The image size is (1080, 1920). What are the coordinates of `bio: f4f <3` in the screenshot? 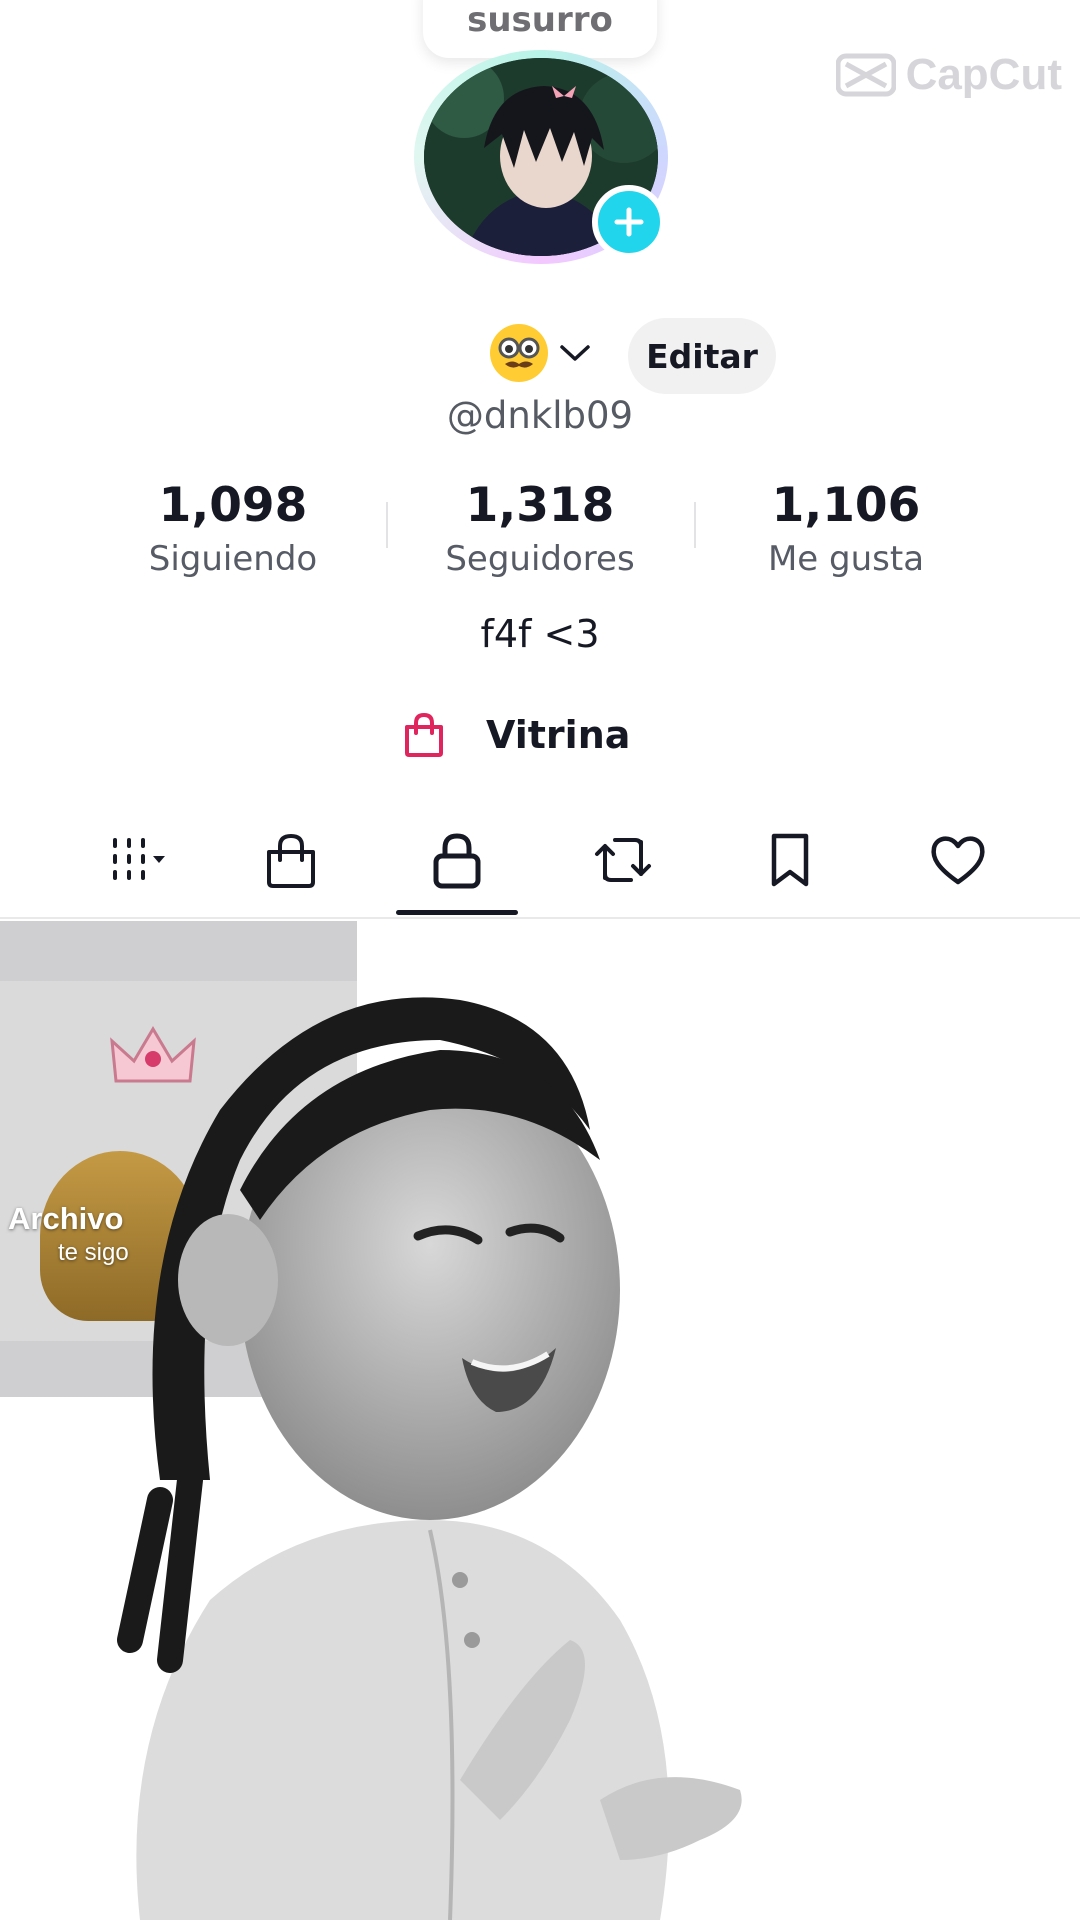 It's located at (540, 634).